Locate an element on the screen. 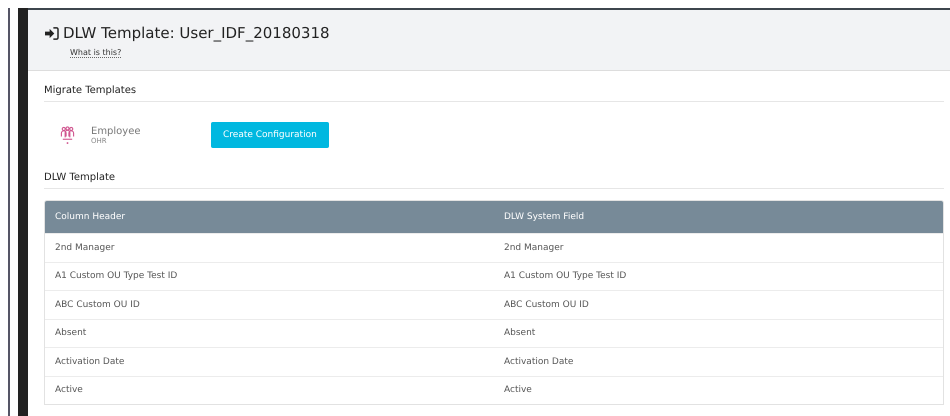 The width and height of the screenshot is (950, 416). people-group-icon is located at coordinates (67, 135).